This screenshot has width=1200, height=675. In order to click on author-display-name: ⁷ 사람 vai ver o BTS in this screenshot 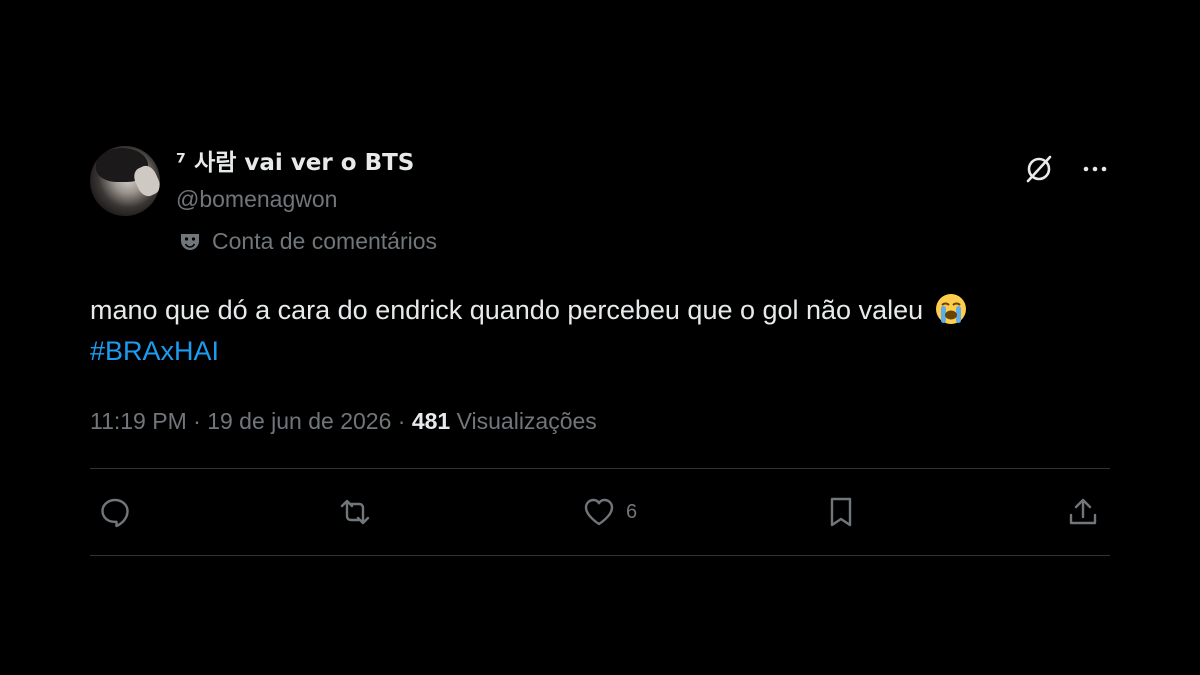, I will do `click(295, 163)`.